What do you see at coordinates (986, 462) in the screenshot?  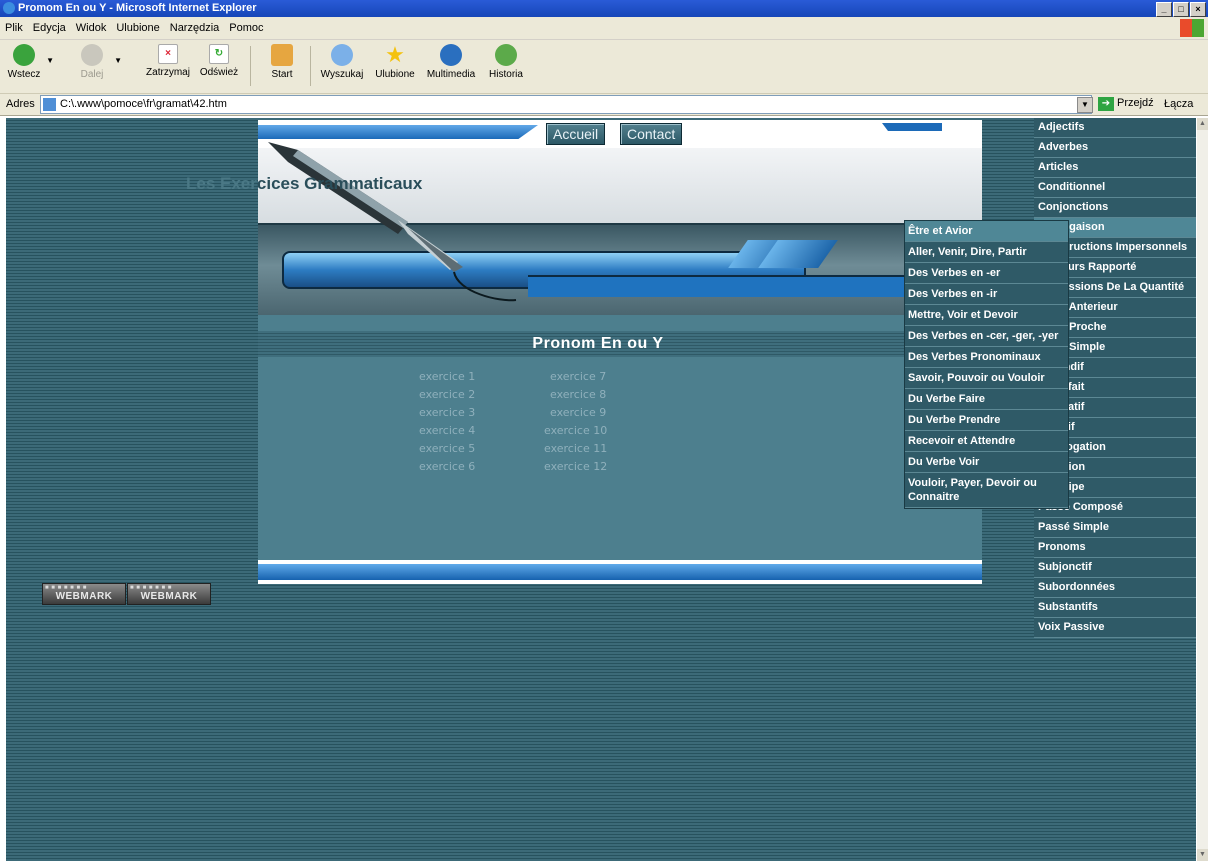 I see `submenu-item: Du Verbe Voir` at bounding box center [986, 462].